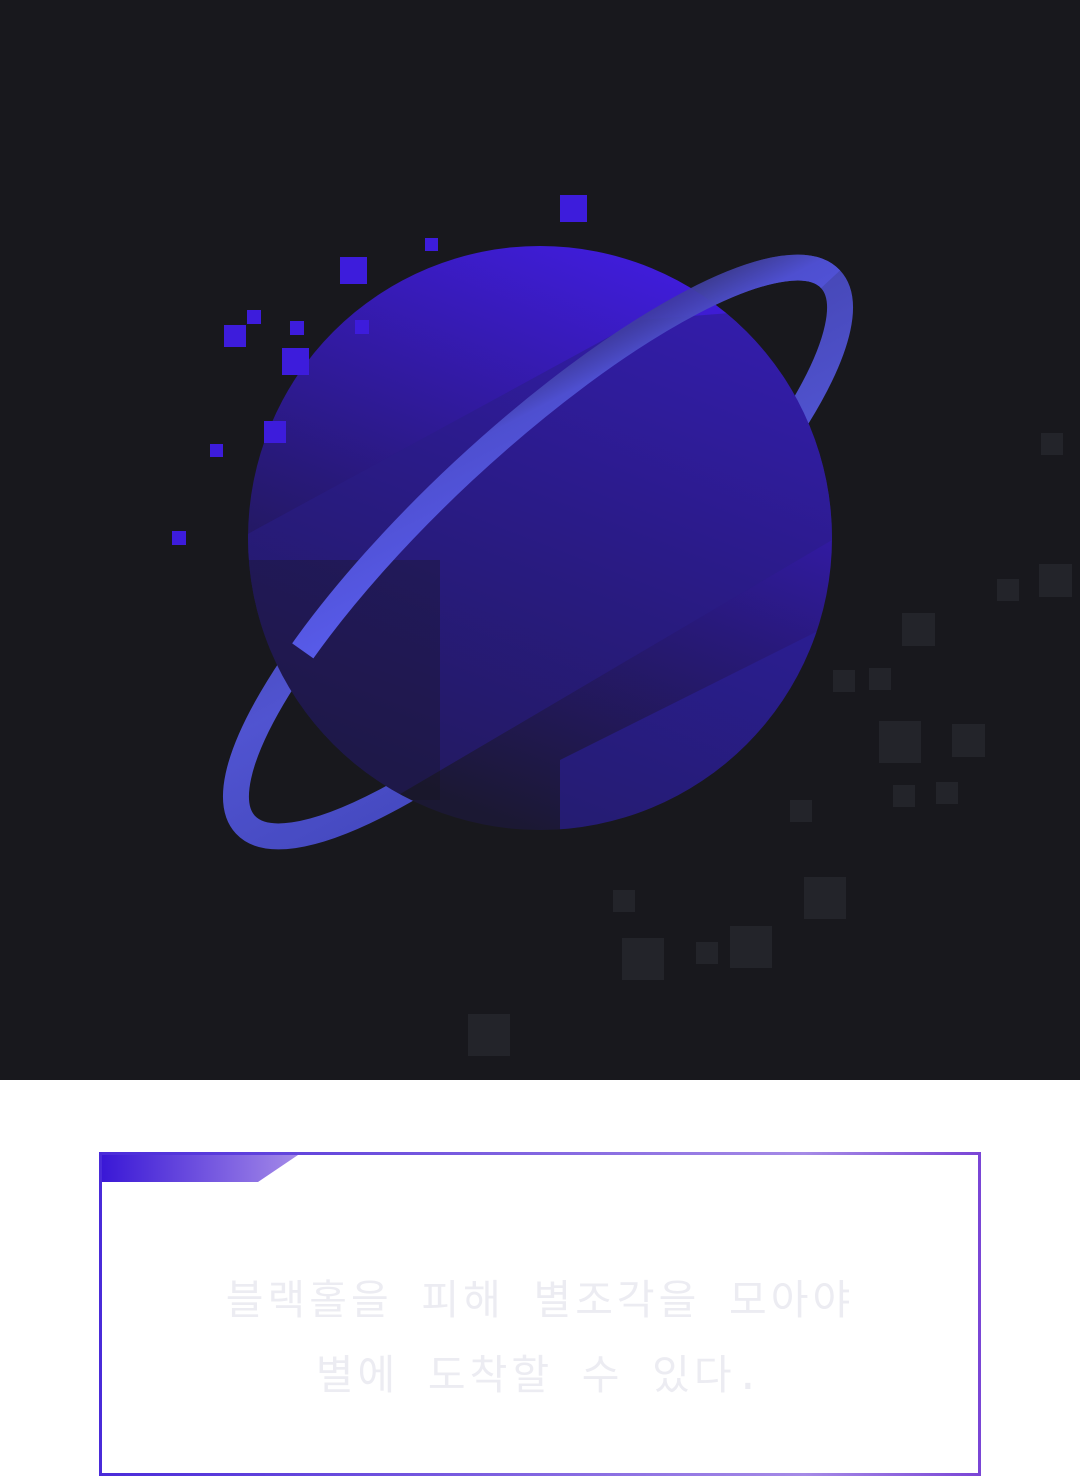  I want to click on caption-line-2: 별에 도착할 수 있다., so click(540, 1375).